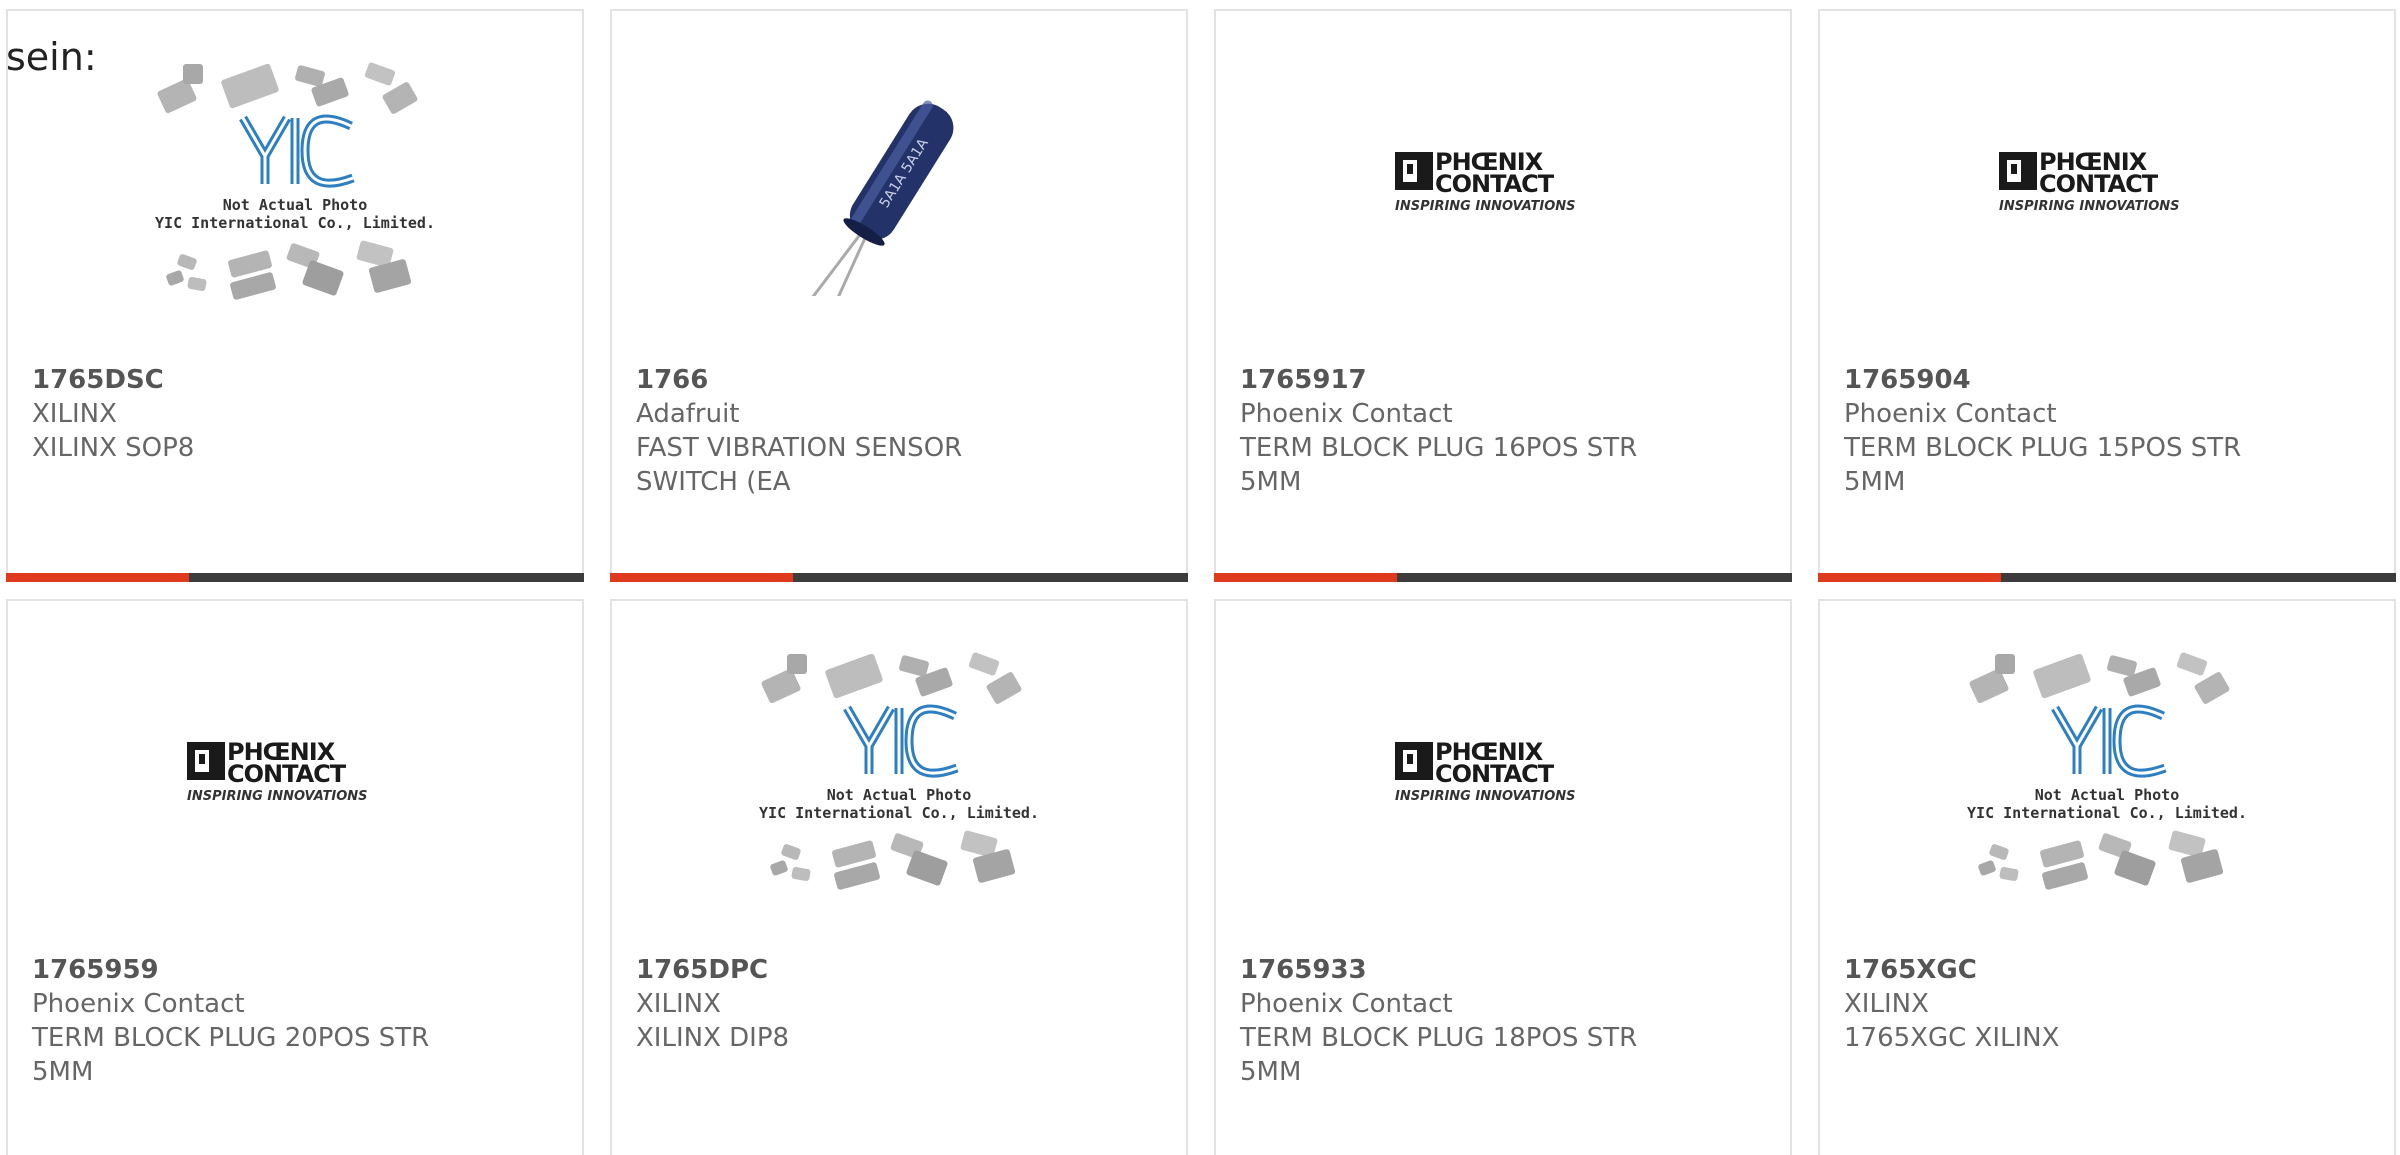 The height and width of the screenshot is (1155, 2400). I want to click on part-number-link: 1765DSC, so click(295, 380).